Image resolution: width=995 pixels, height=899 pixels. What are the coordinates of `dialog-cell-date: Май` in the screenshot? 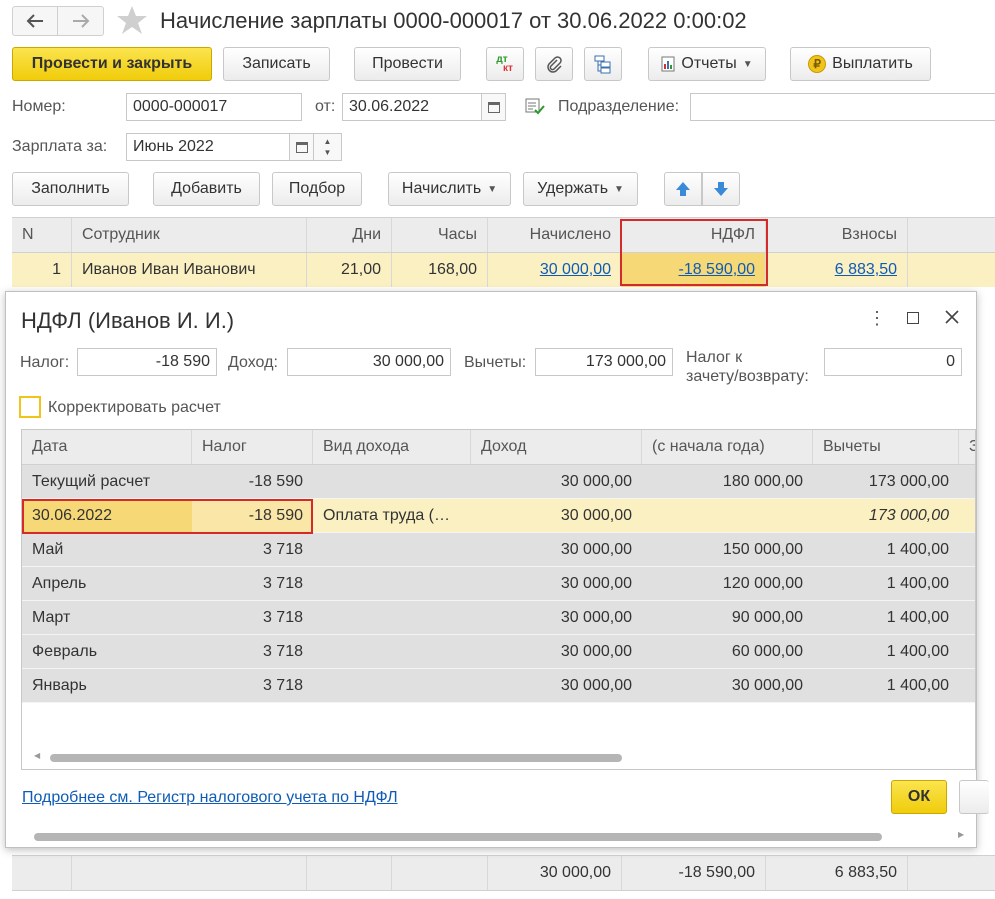 It's located at (107, 549).